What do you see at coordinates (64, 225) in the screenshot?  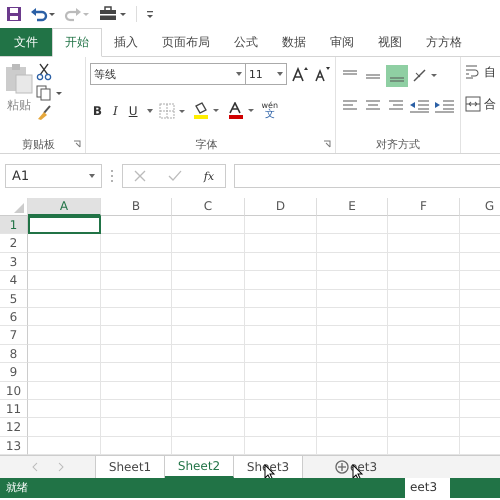 I see `active-cell` at bounding box center [64, 225].